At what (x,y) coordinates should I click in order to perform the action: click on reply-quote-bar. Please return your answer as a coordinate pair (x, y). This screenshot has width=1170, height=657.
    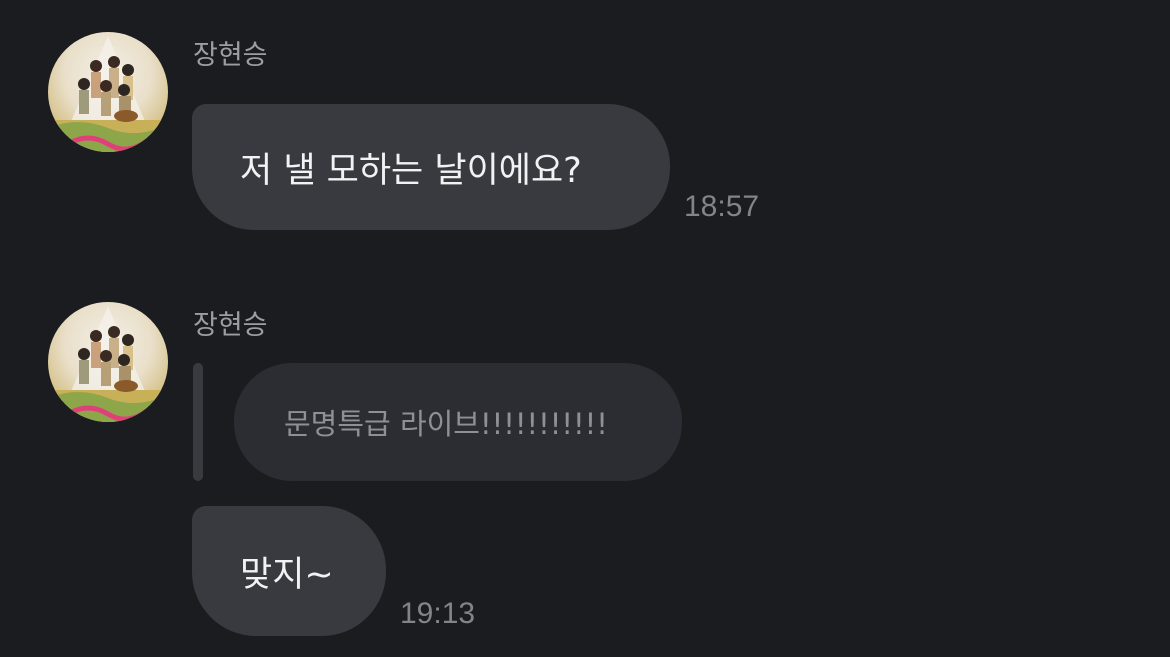
    Looking at the image, I should click on (198, 422).